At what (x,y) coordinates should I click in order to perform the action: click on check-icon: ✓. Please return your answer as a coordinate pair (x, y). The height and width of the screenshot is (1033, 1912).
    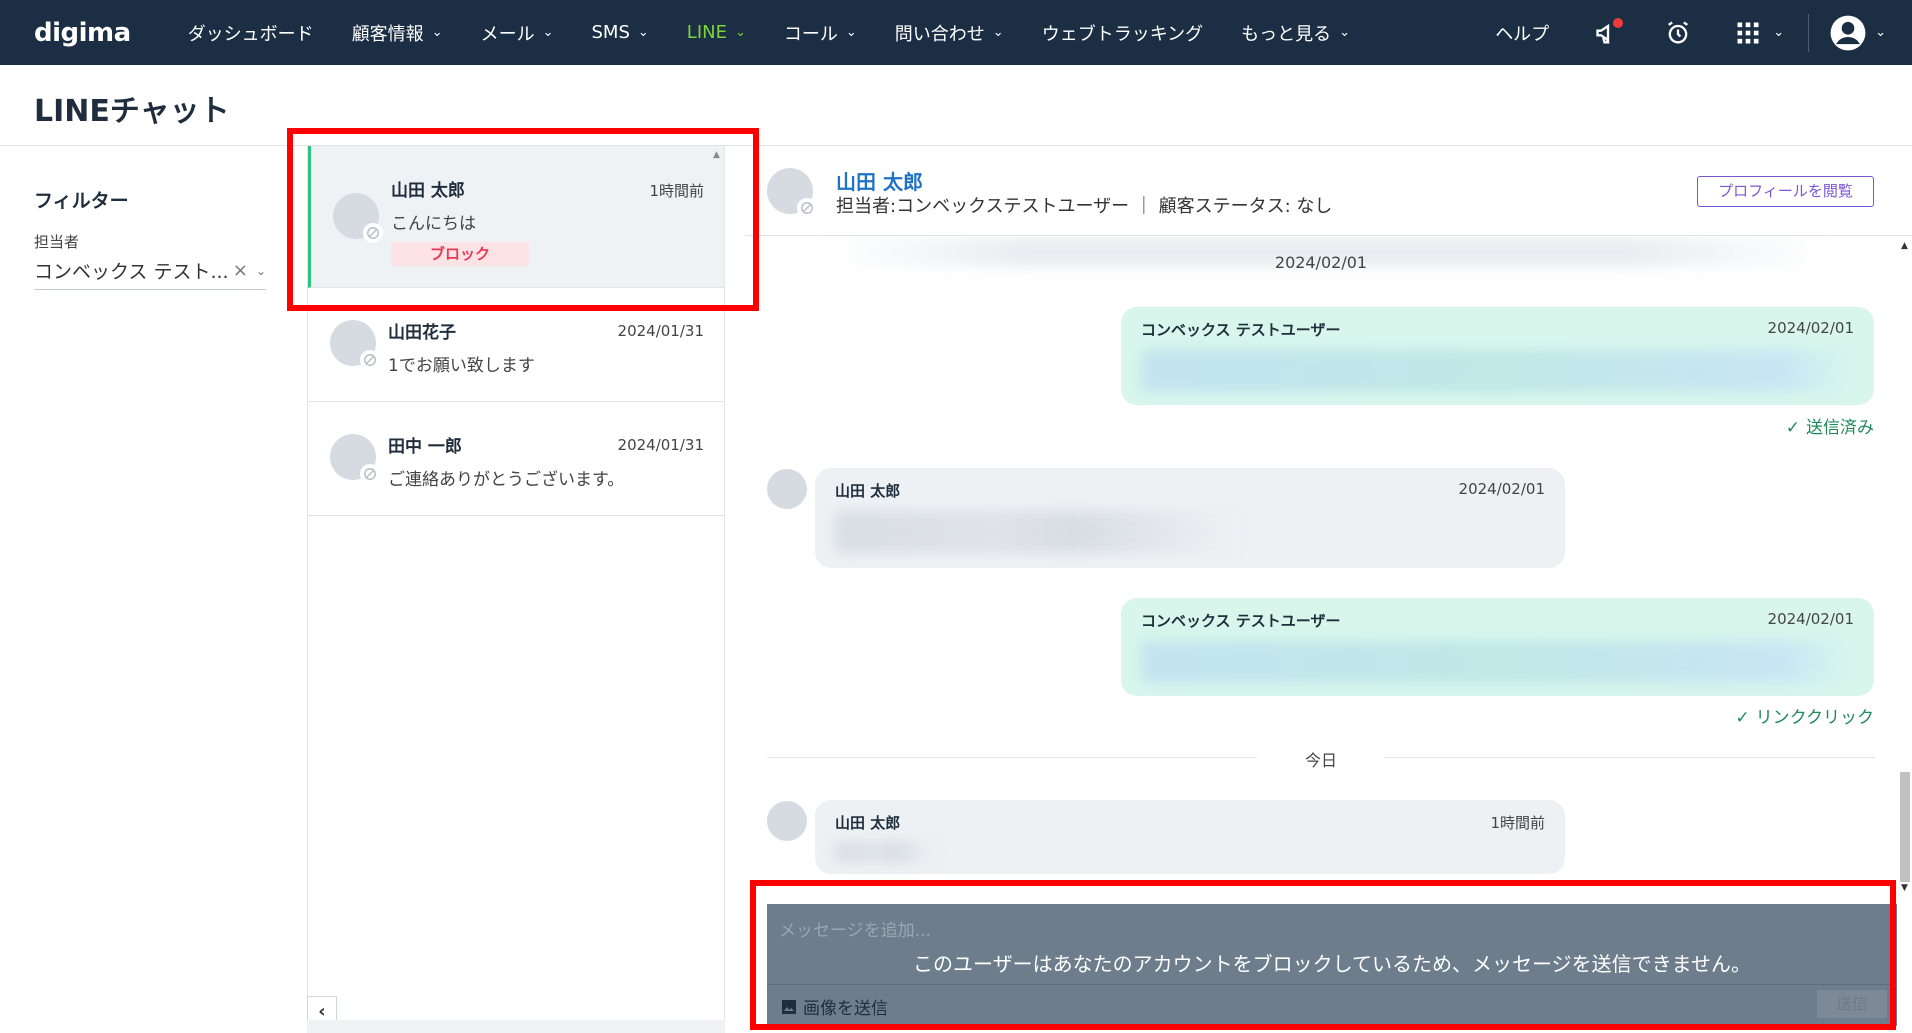
    Looking at the image, I should click on (1792, 428).